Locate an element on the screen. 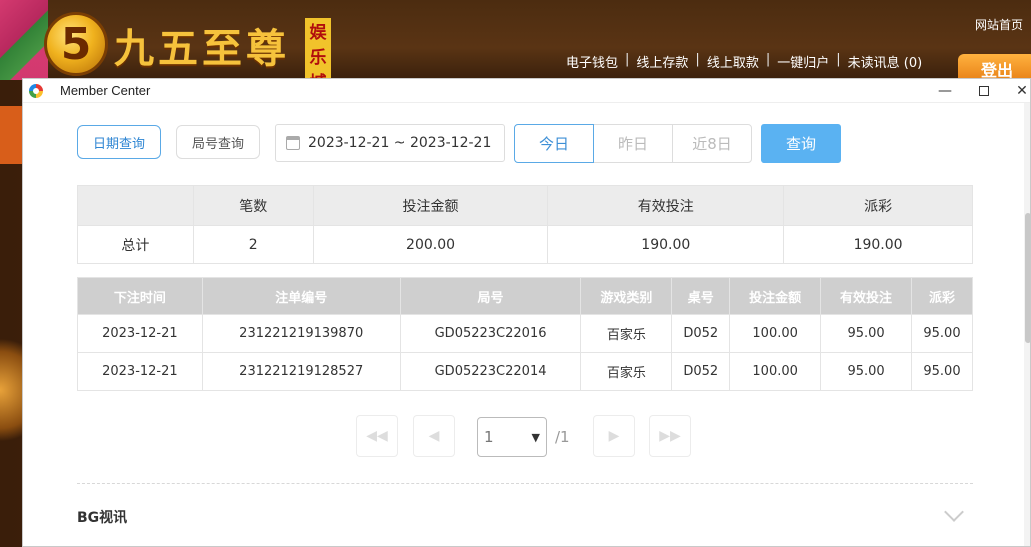  yesterday-button: 昨日 is located at coordinates (633, 143).